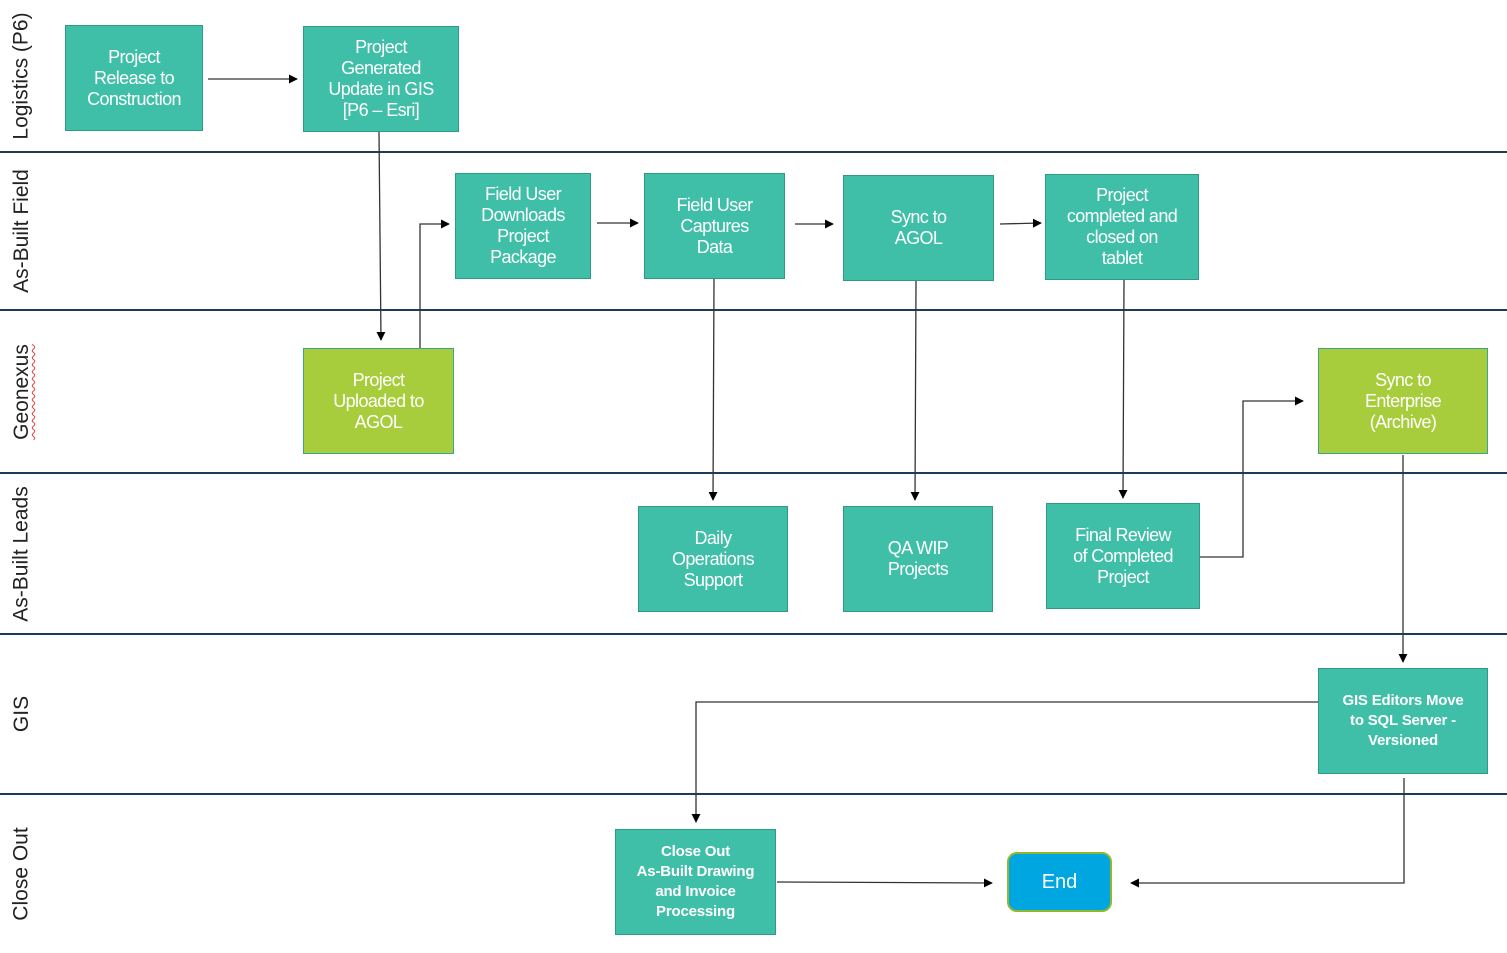 This screenshot has height=953, width=1507. What do you see at coordinates (884, 883) in the screenshot?
I see `edge-closeout-to-end` at bounding box center [884, 883].